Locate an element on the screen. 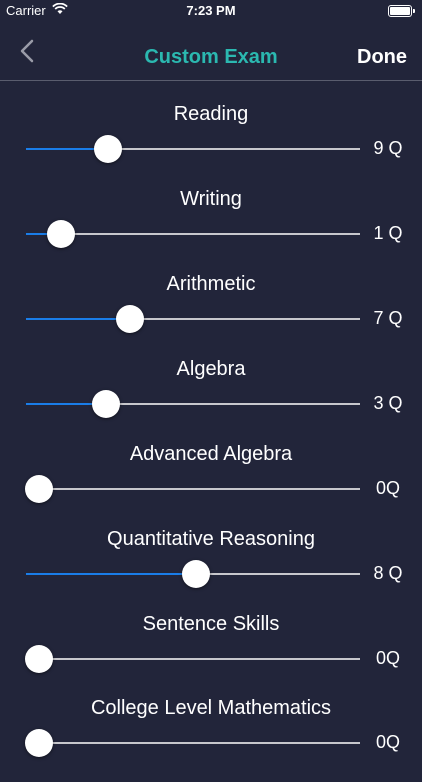 This screenshot has height=782, width=422. subject-quantitative-reasoning: Quantitative Reasoning 8 Q is located at coordinates (211, 570).